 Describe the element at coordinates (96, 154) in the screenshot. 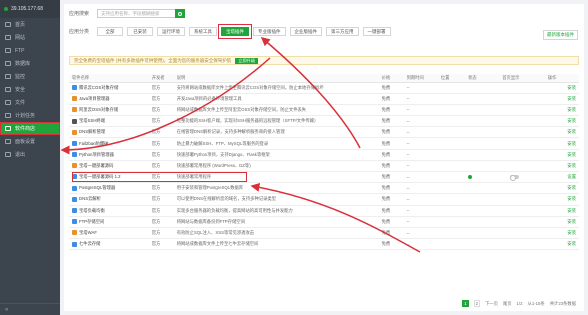

I see `plugin-name: Python项目管理器` at that location.